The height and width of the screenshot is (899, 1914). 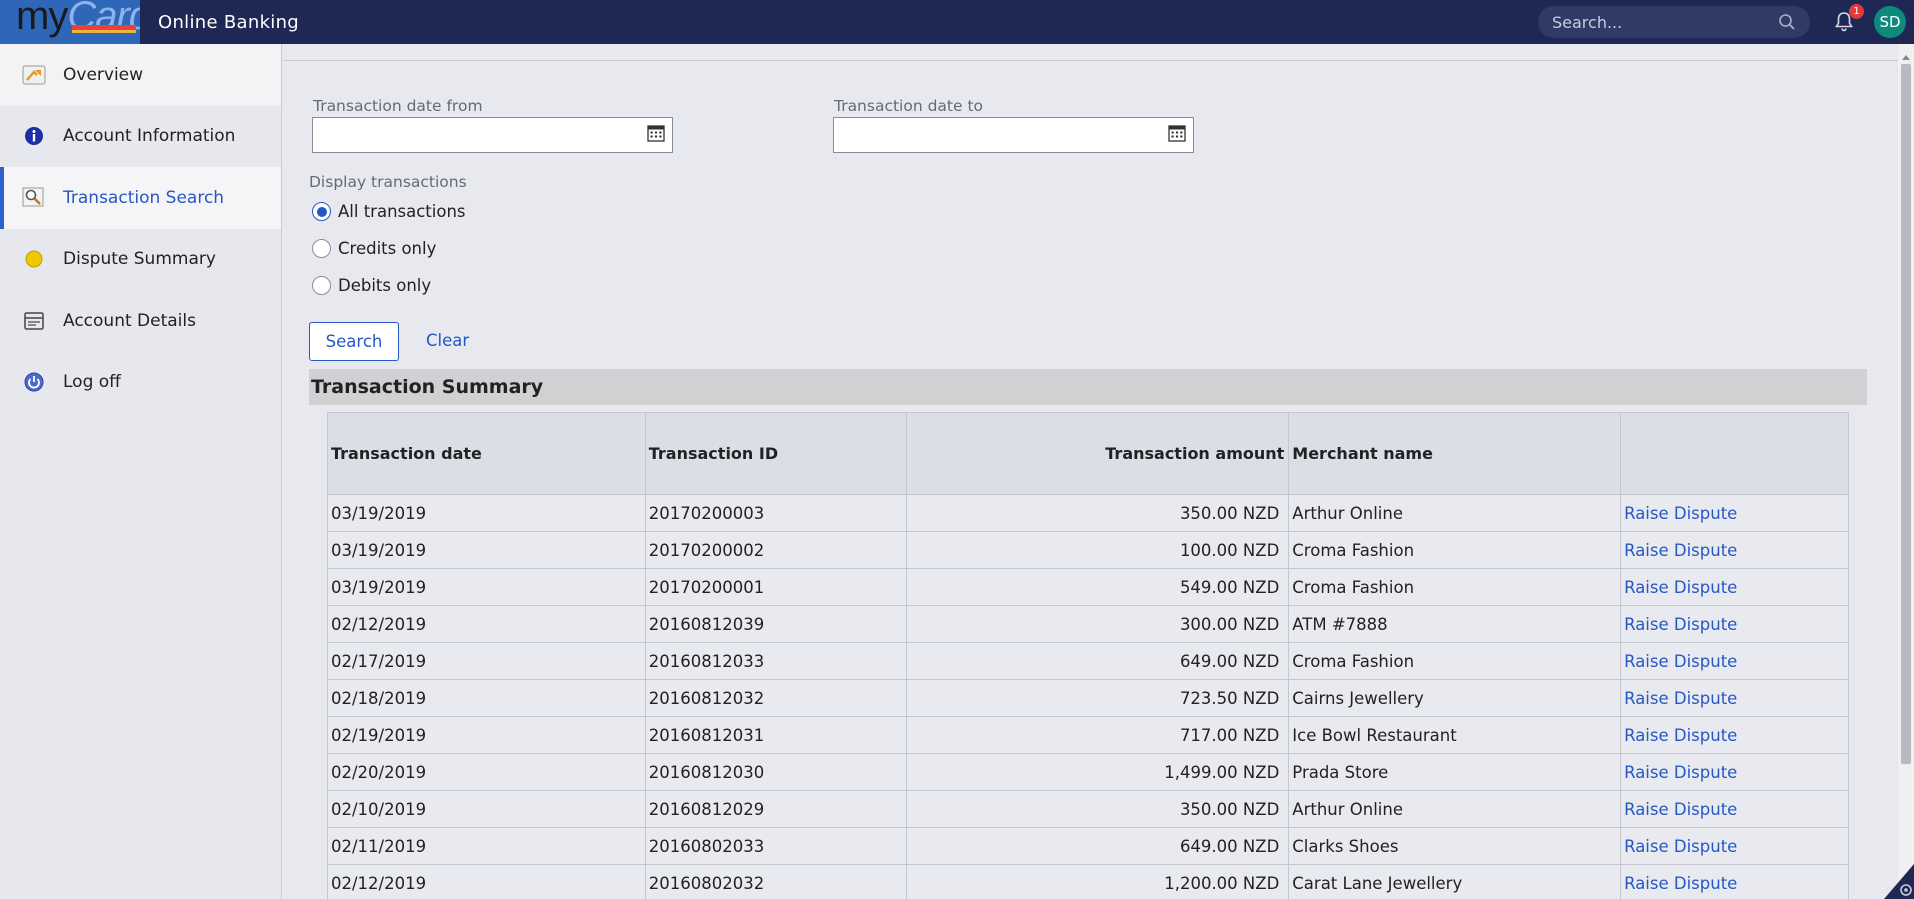 I want to click on radio-label: Credits only, so click(x=387, y=248).